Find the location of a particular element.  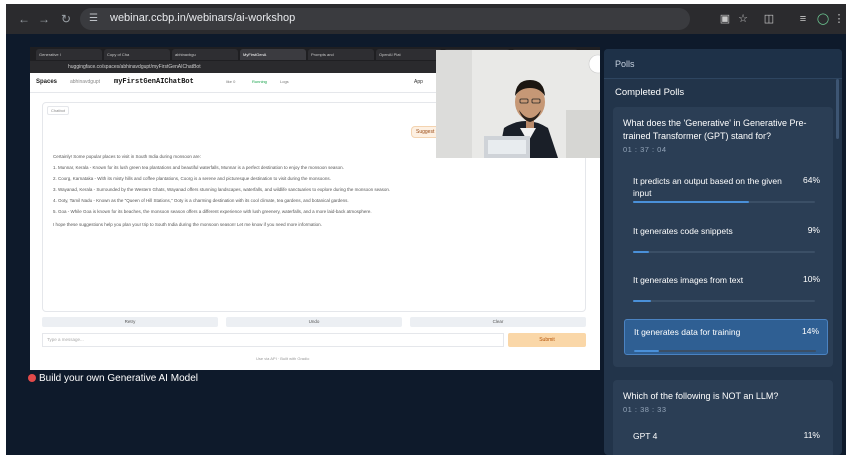

menu-icon: ⋮ is located at coordinates (839, 19).